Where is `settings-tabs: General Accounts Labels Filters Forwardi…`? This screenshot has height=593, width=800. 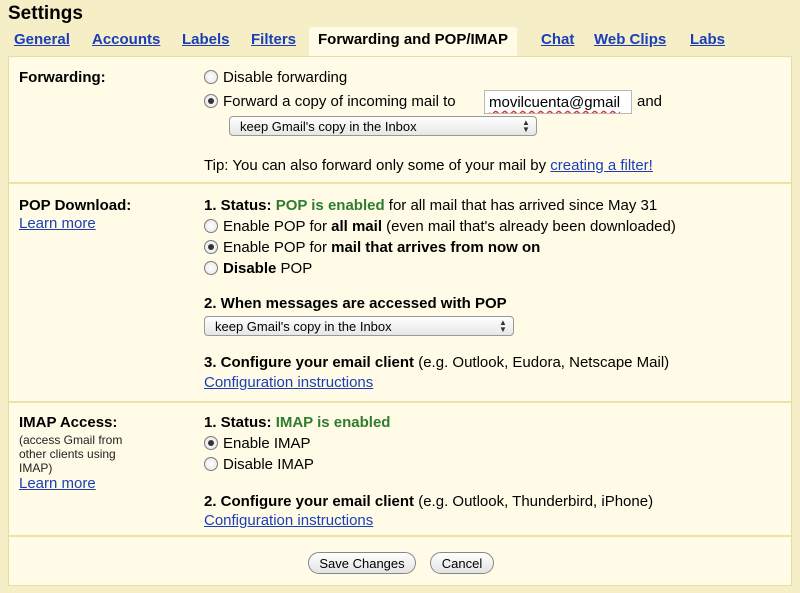 settings-tabs: General Accounts Labels Filters Forwardi… is located at coordinates (400, 41).